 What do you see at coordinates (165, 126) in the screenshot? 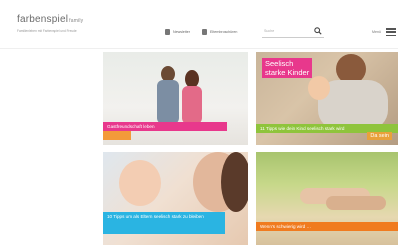
I see `tile-label: Gastfreundschaft leben` at bounding box center [165, 126].